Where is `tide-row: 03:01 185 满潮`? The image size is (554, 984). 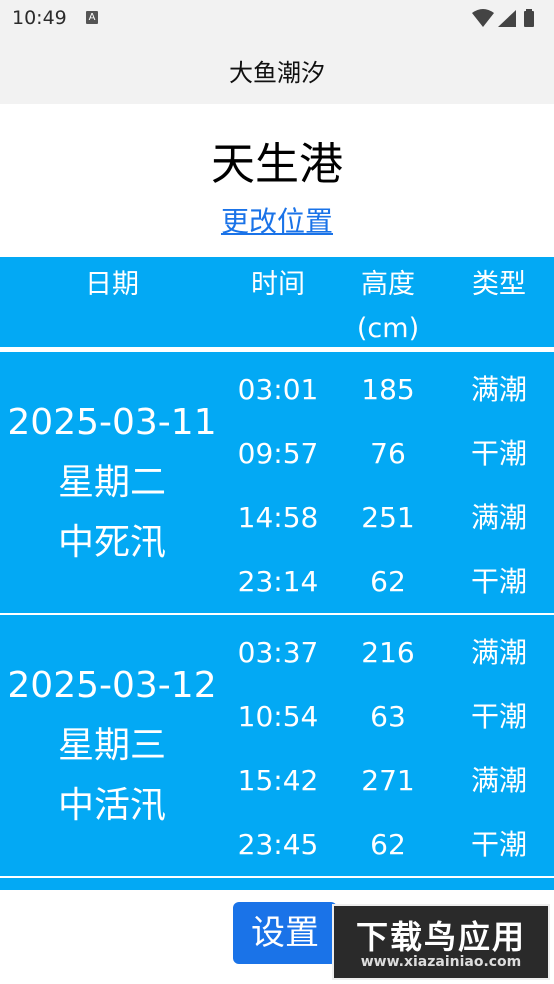 tide-row: 03:01 185 满潮 is located at coordinates (389, 390).